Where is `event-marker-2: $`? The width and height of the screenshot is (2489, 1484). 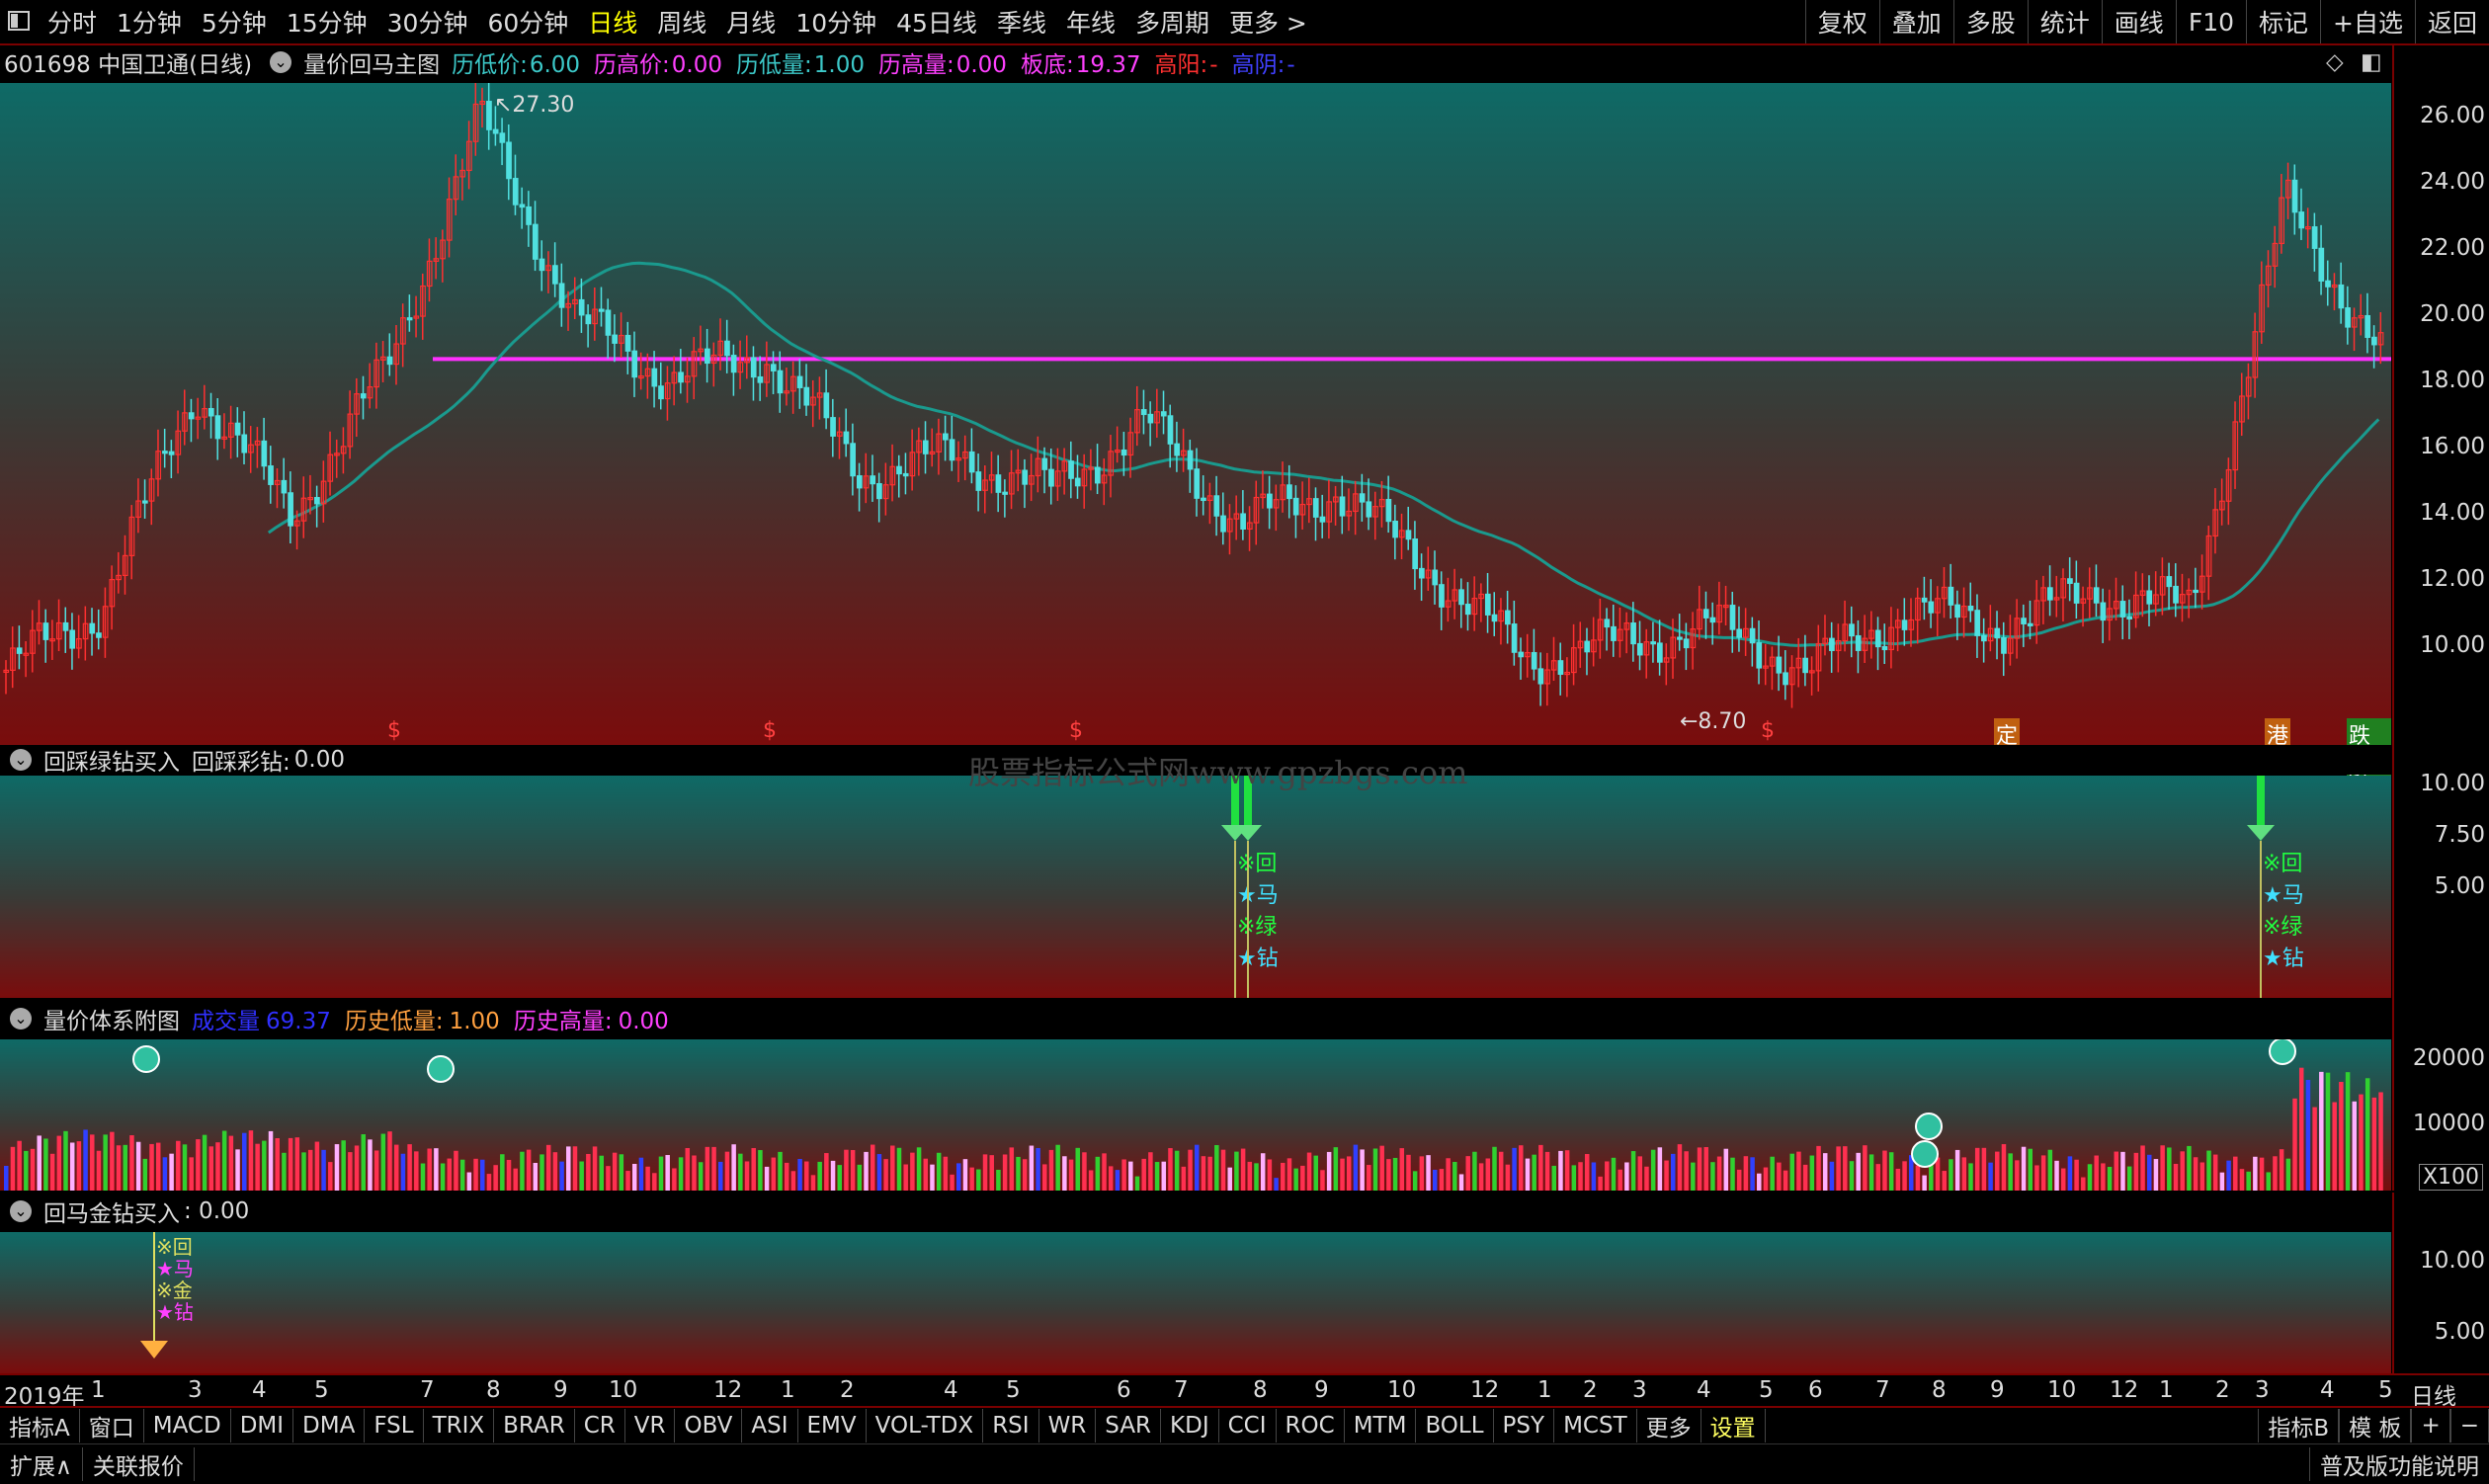
event-marker-2: $ is located at coordinates (1076, 730).